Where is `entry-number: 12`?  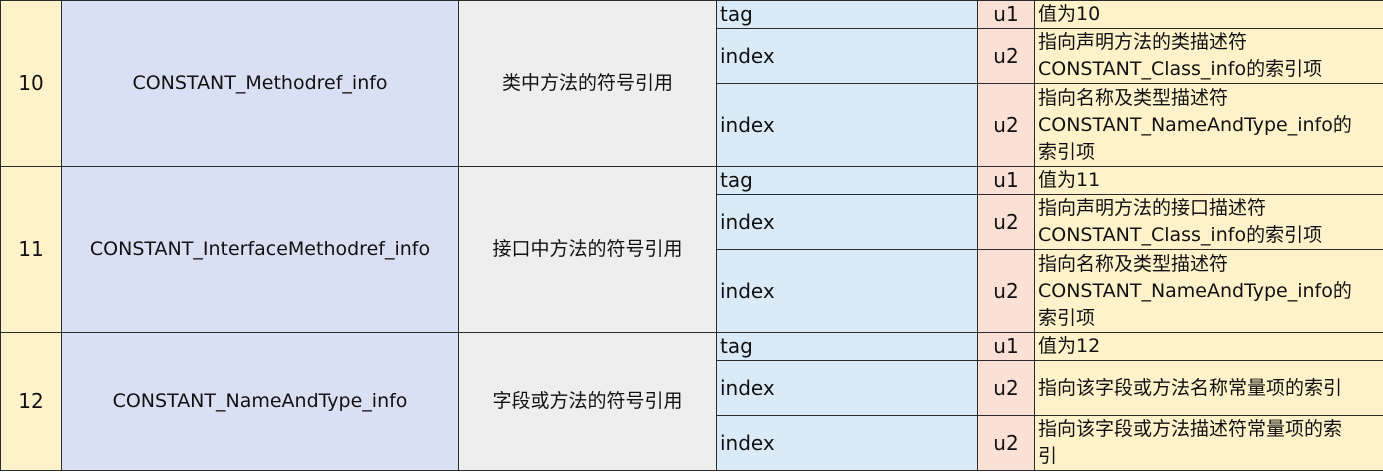
entry-number: 12 is located at coordinates (31, 401).